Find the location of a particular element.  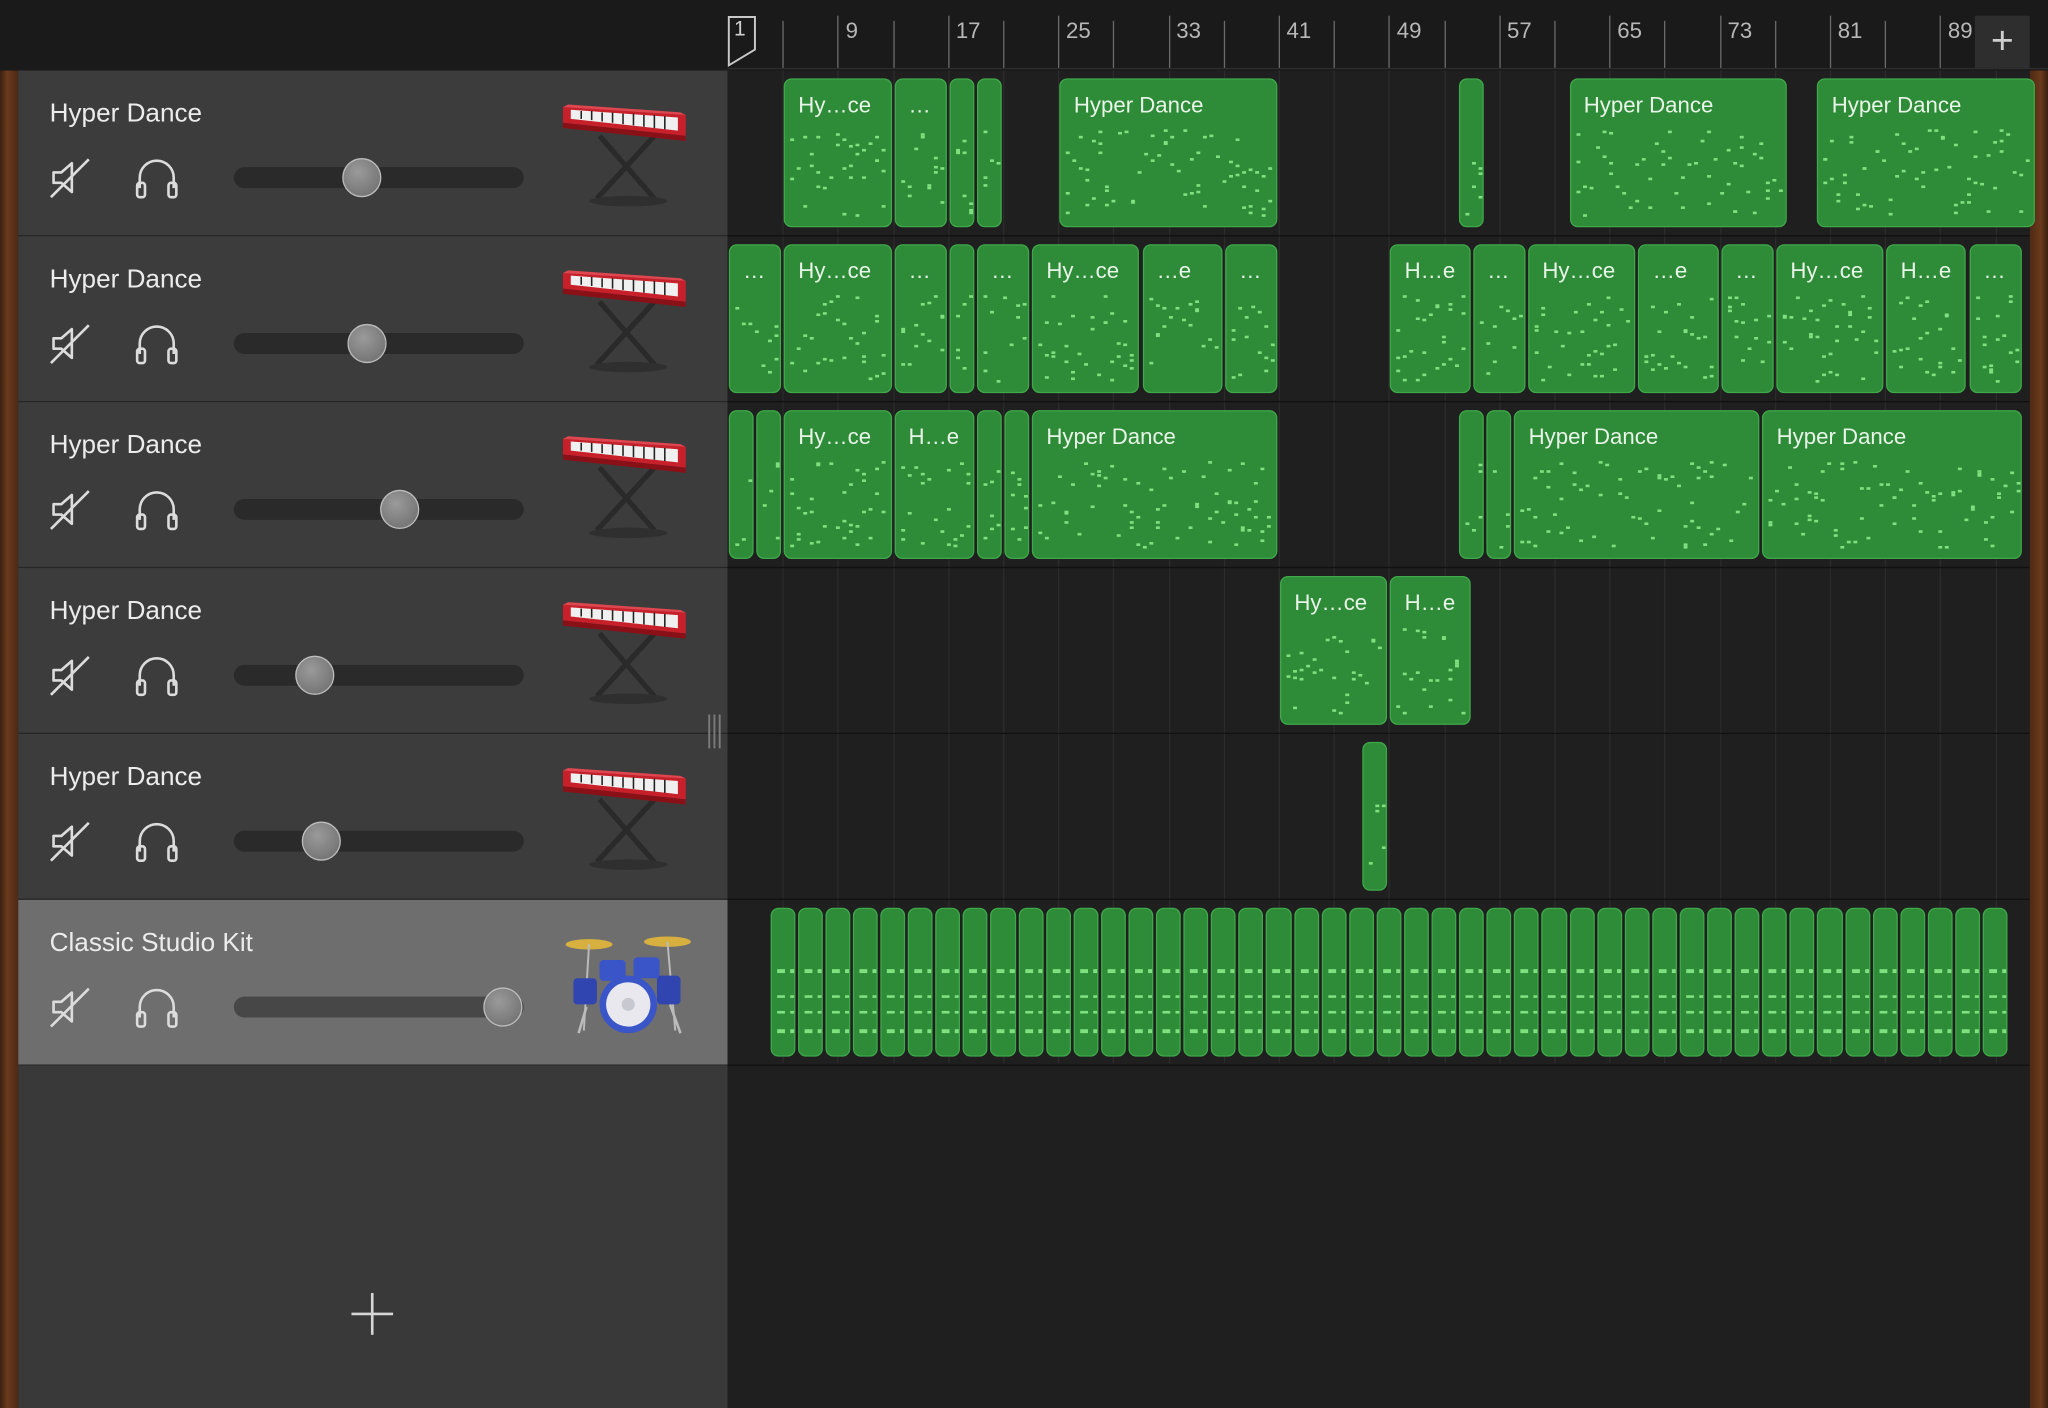

track-header-1: Hyper Dance is located at coordinates (373, 153).